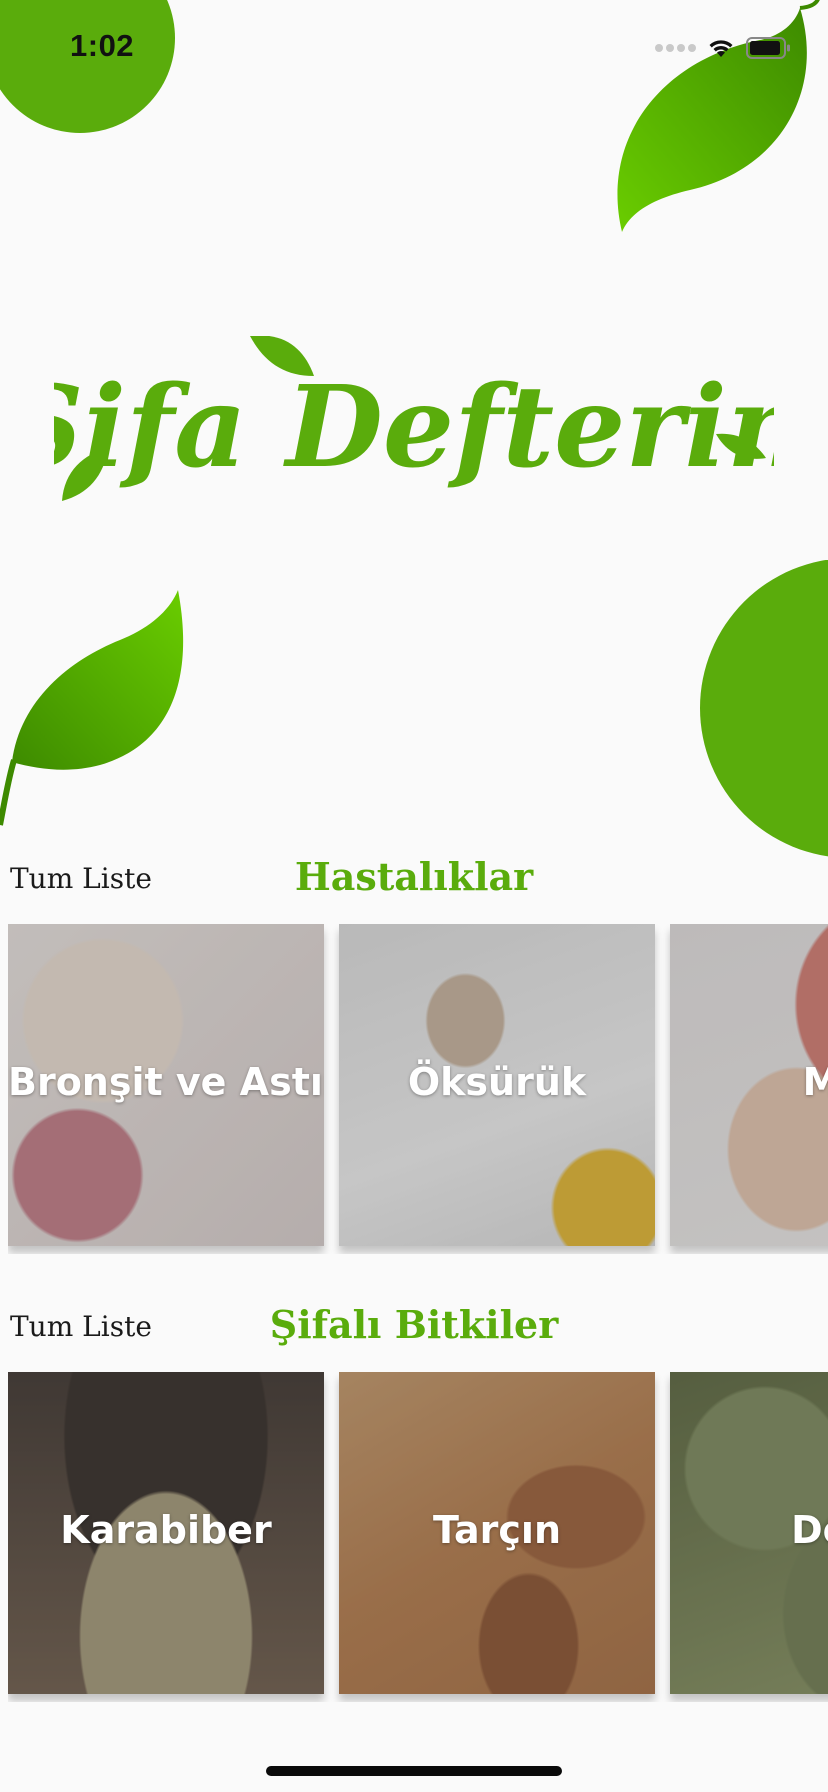 The width and height of the screenshot is (828, 1792). I want to click on disease-card-oksuruk: Öksürük, so click(497, 1085).